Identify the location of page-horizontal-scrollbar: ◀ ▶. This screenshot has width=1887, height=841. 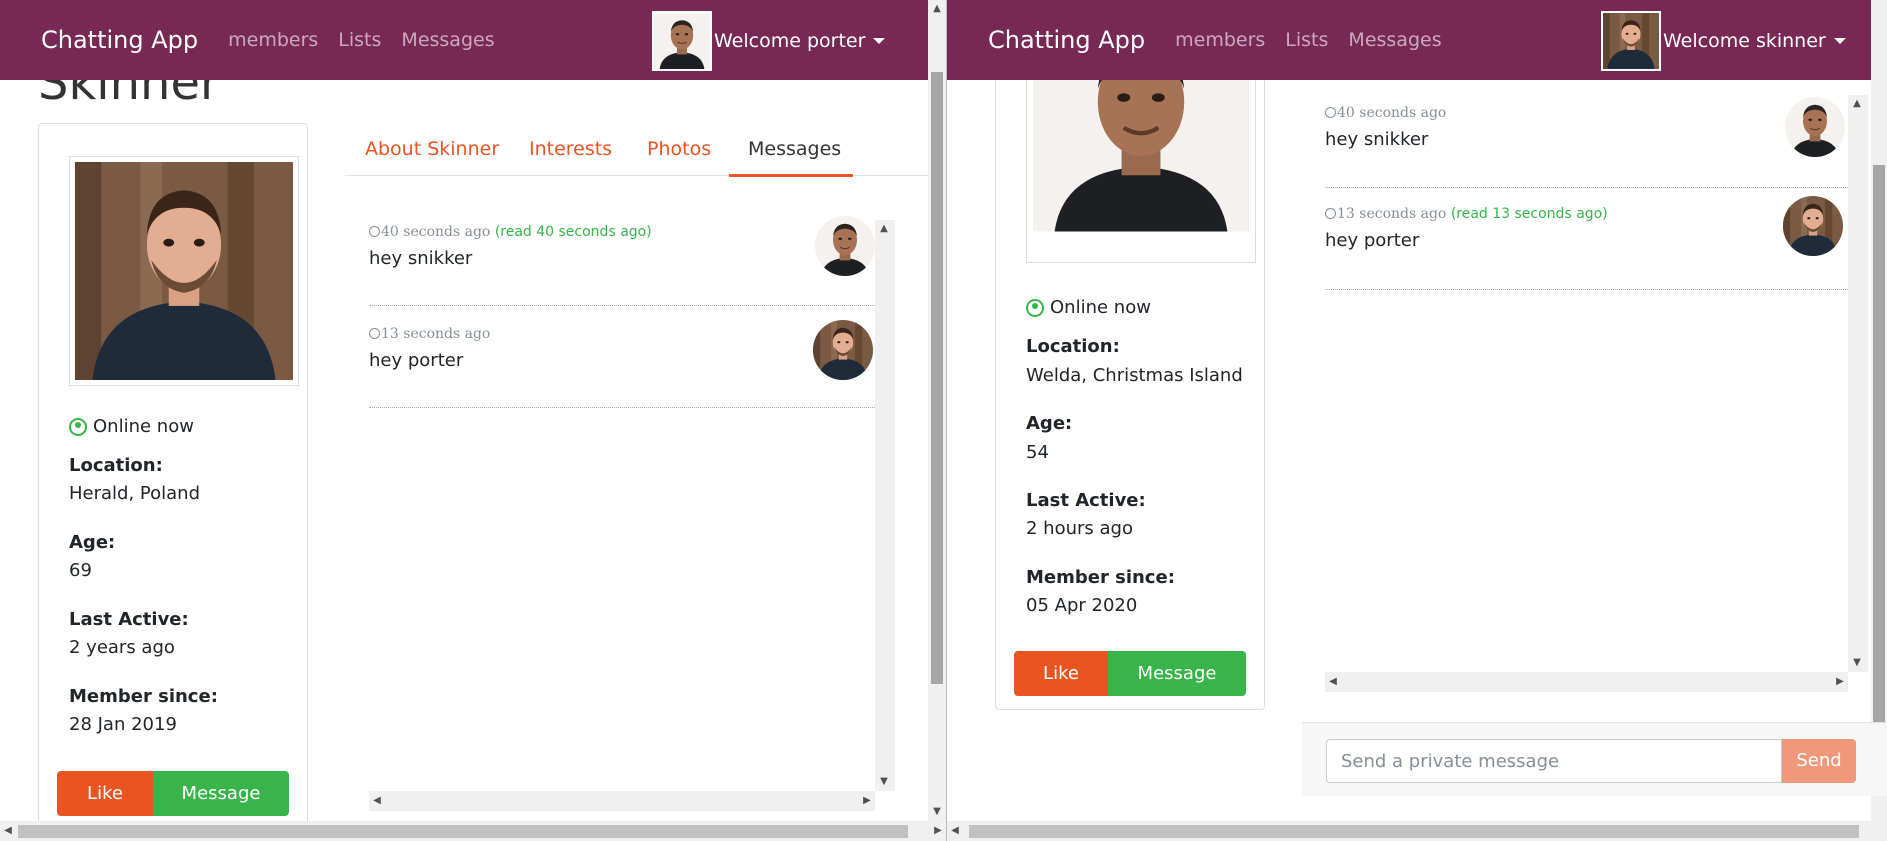
(473, 831).